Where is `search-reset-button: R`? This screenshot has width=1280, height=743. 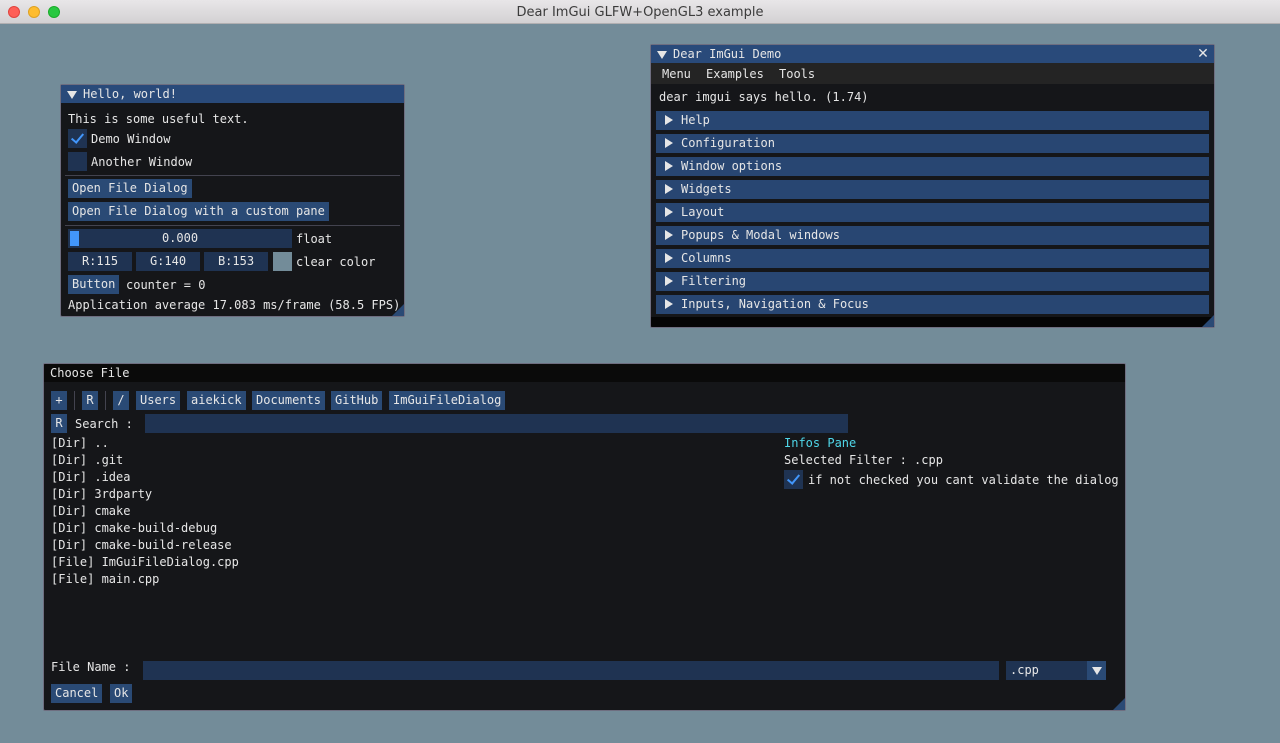
search-reset-button: R is located at coordinates (59, 423).